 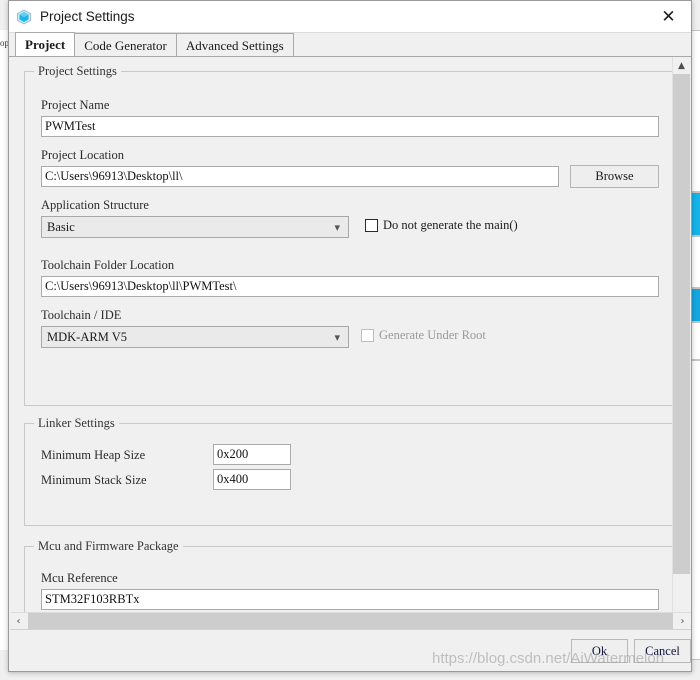 I want to click on dialog-button-bar: Ok Cancel, so click(x=350, y=649).